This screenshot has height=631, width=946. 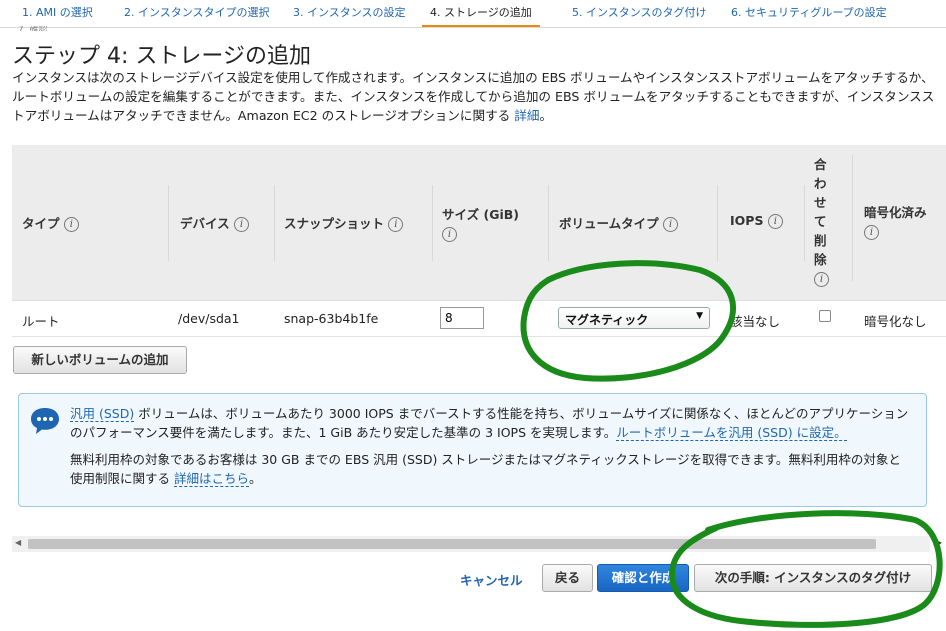 I want to click on chevron-down-icon: ▼, so click(x=699, y=316).